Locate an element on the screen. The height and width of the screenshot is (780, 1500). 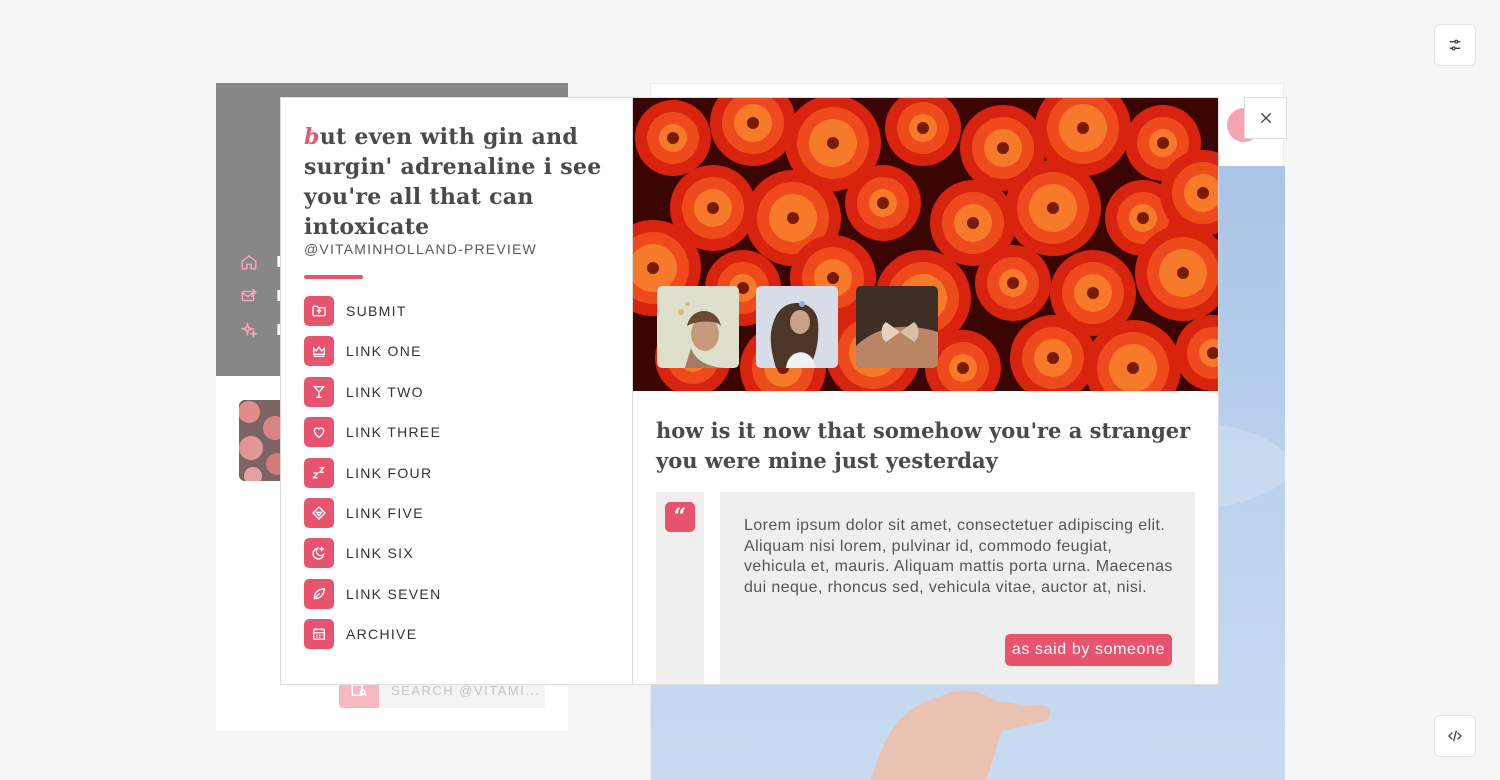
sparkles-icon is located at coordinates (249, 330).